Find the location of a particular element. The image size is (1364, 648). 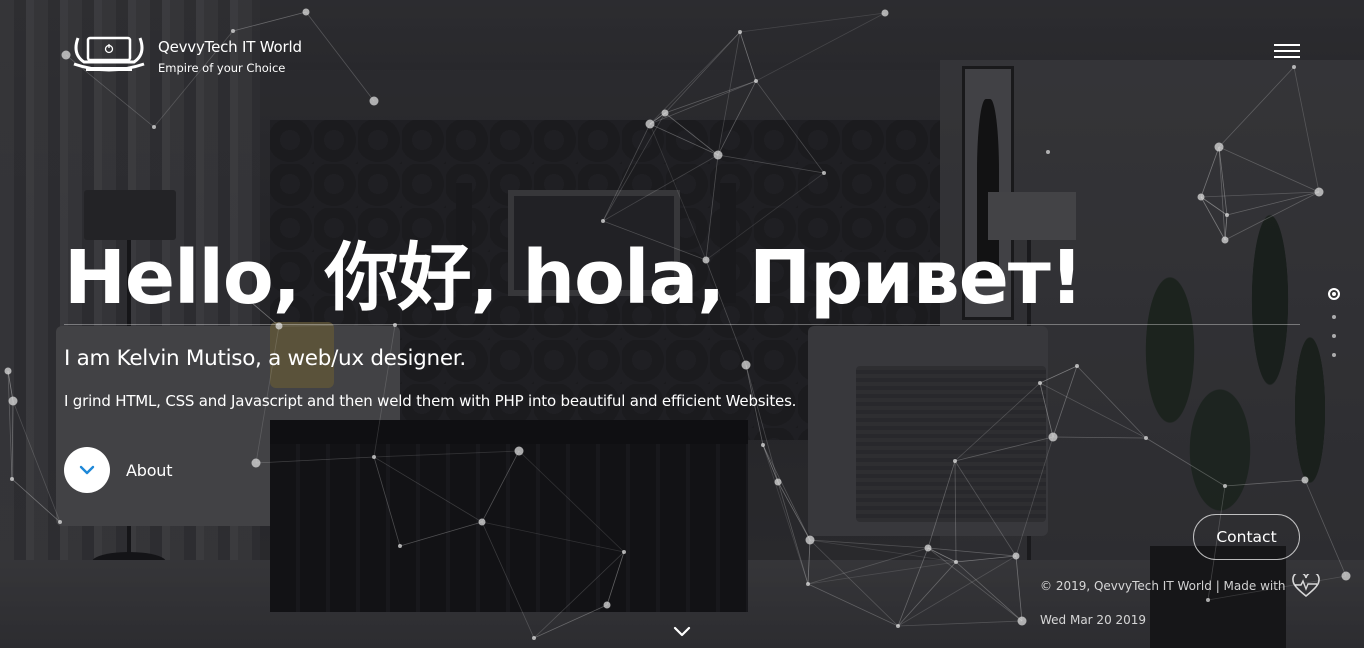

hero-title: Hello, 你好, hola, Привет! is located at coordinates (574, 278).